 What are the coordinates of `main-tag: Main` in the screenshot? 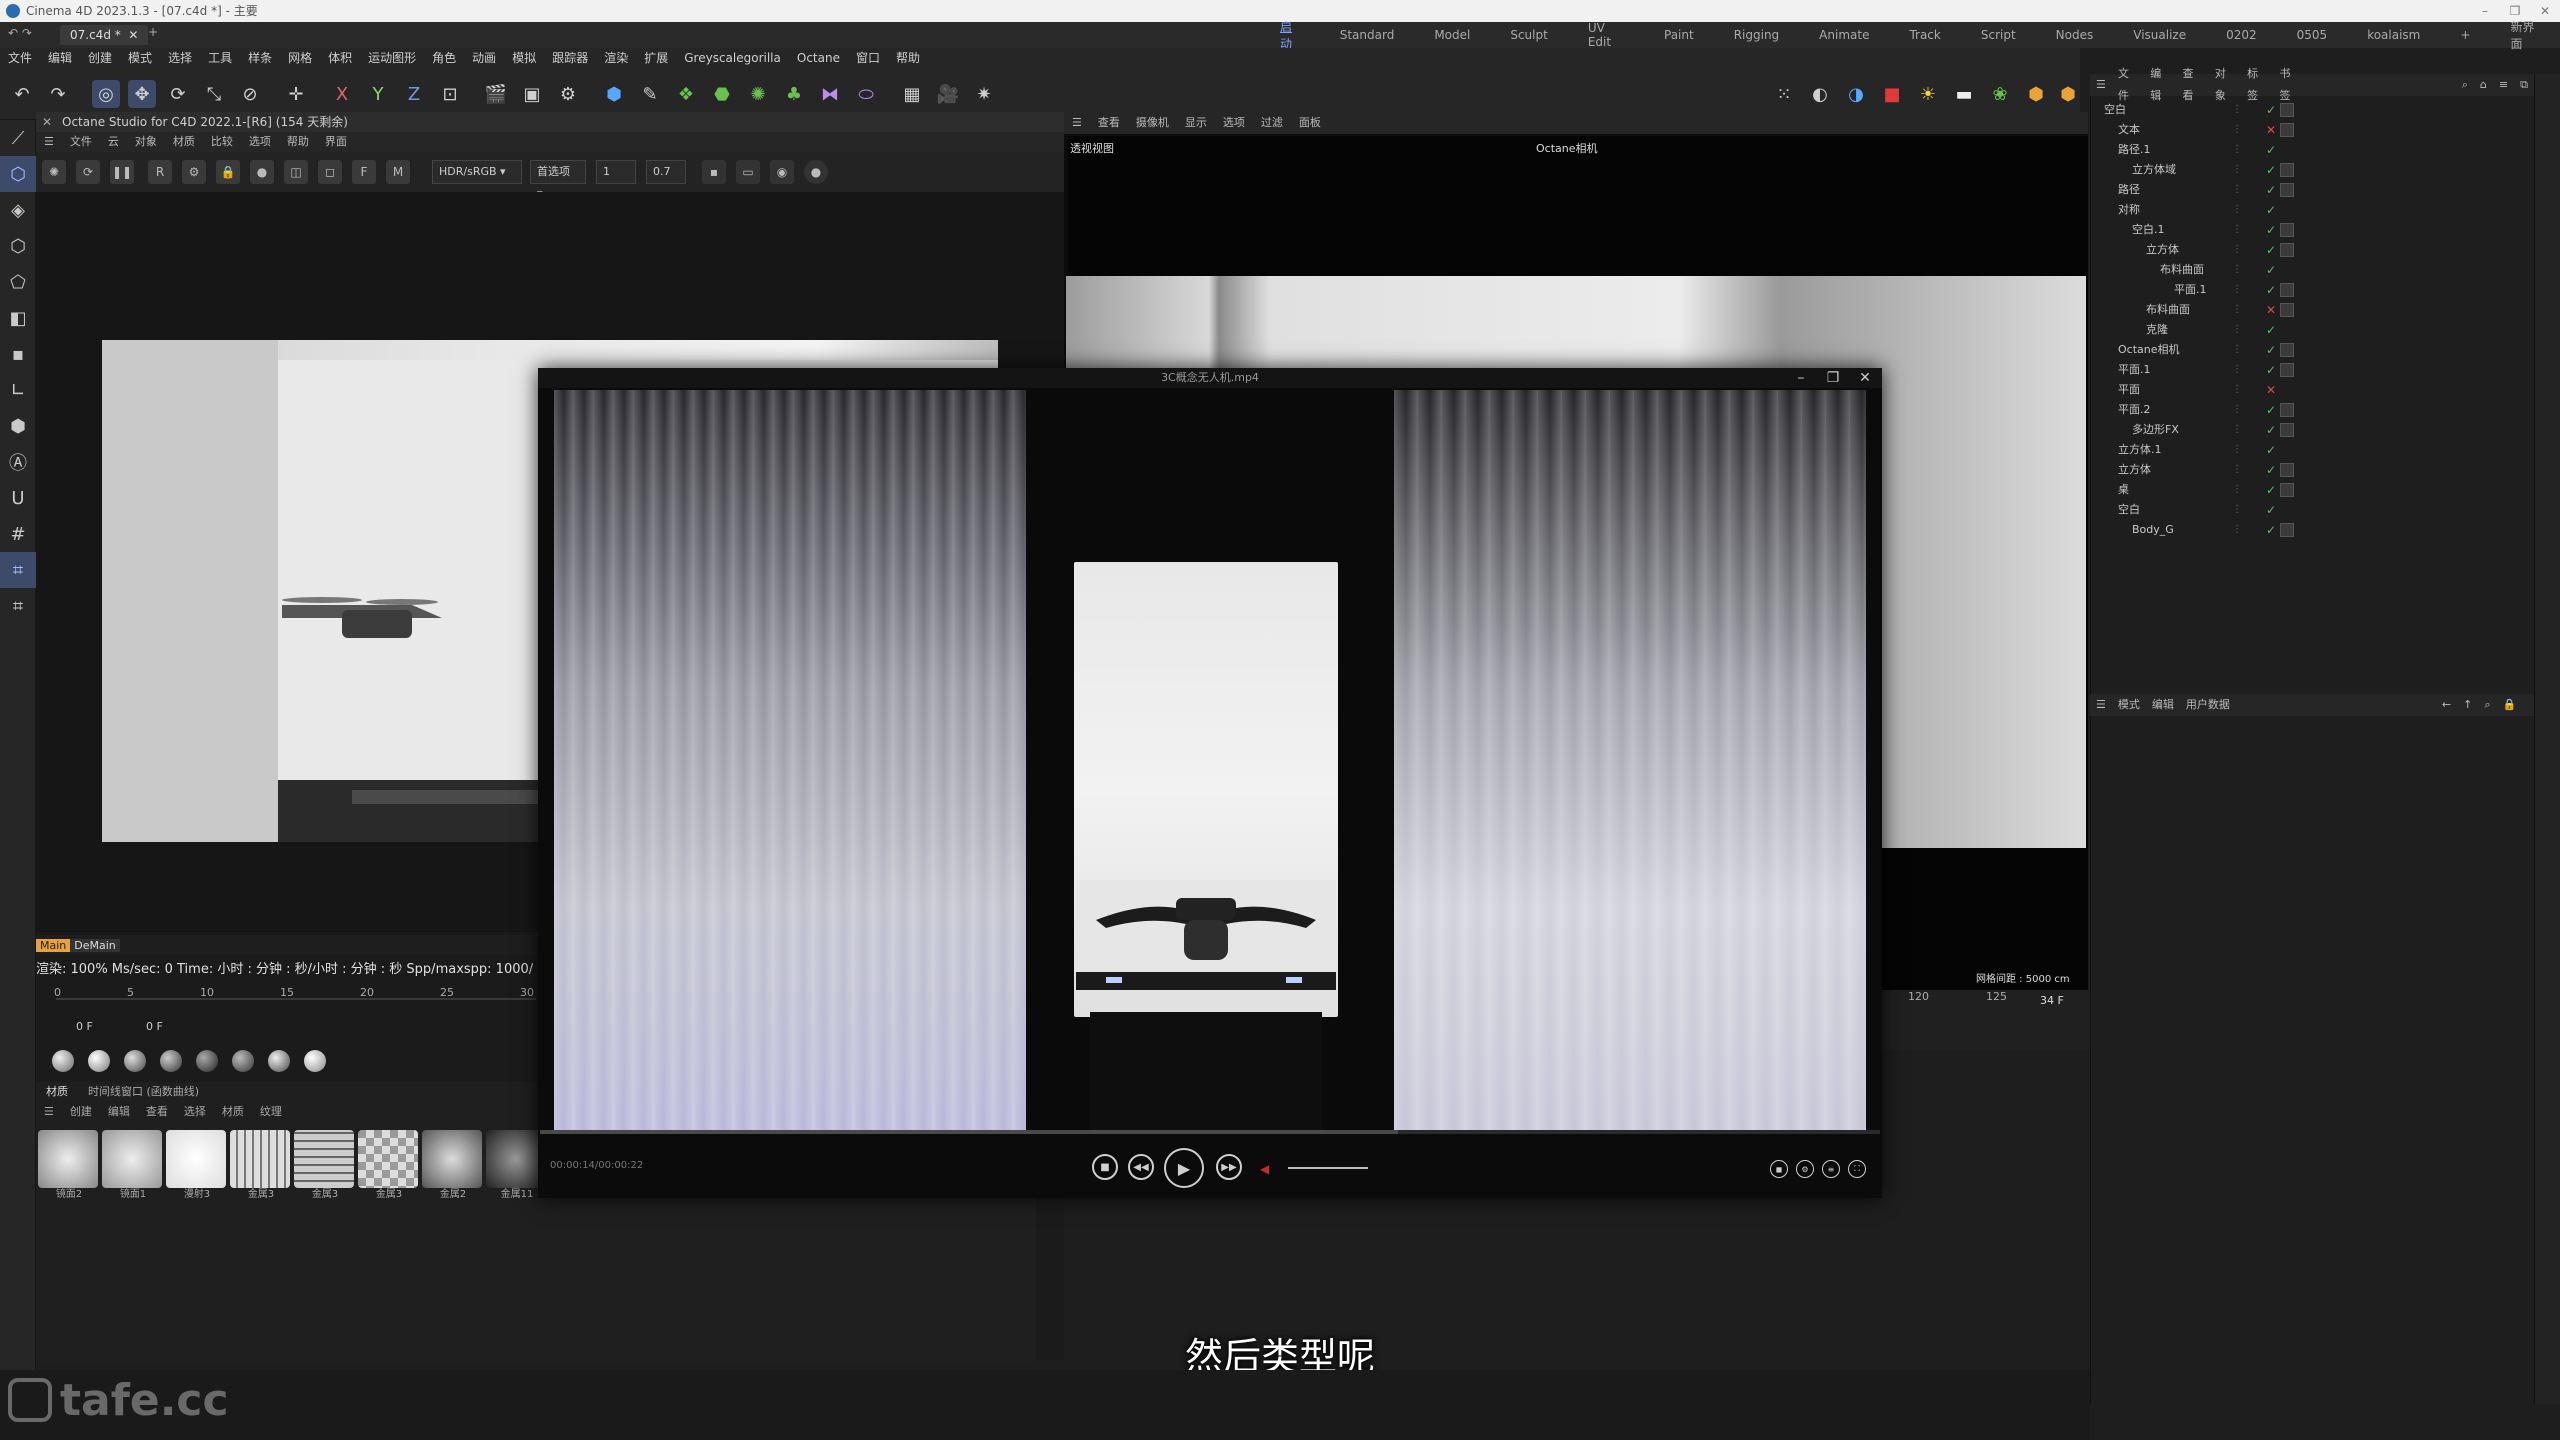 It's located at (53, 945).